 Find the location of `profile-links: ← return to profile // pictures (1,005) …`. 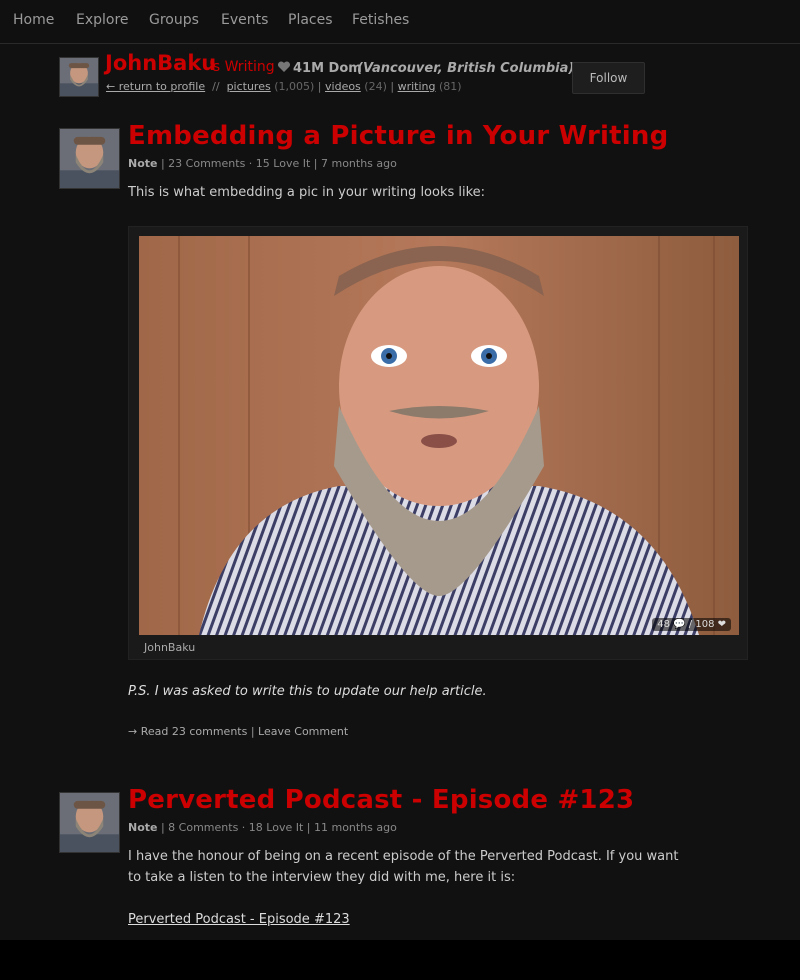

profile-links: ← return to profile // pictures (1,005) … is located at coordinates (284, 86).